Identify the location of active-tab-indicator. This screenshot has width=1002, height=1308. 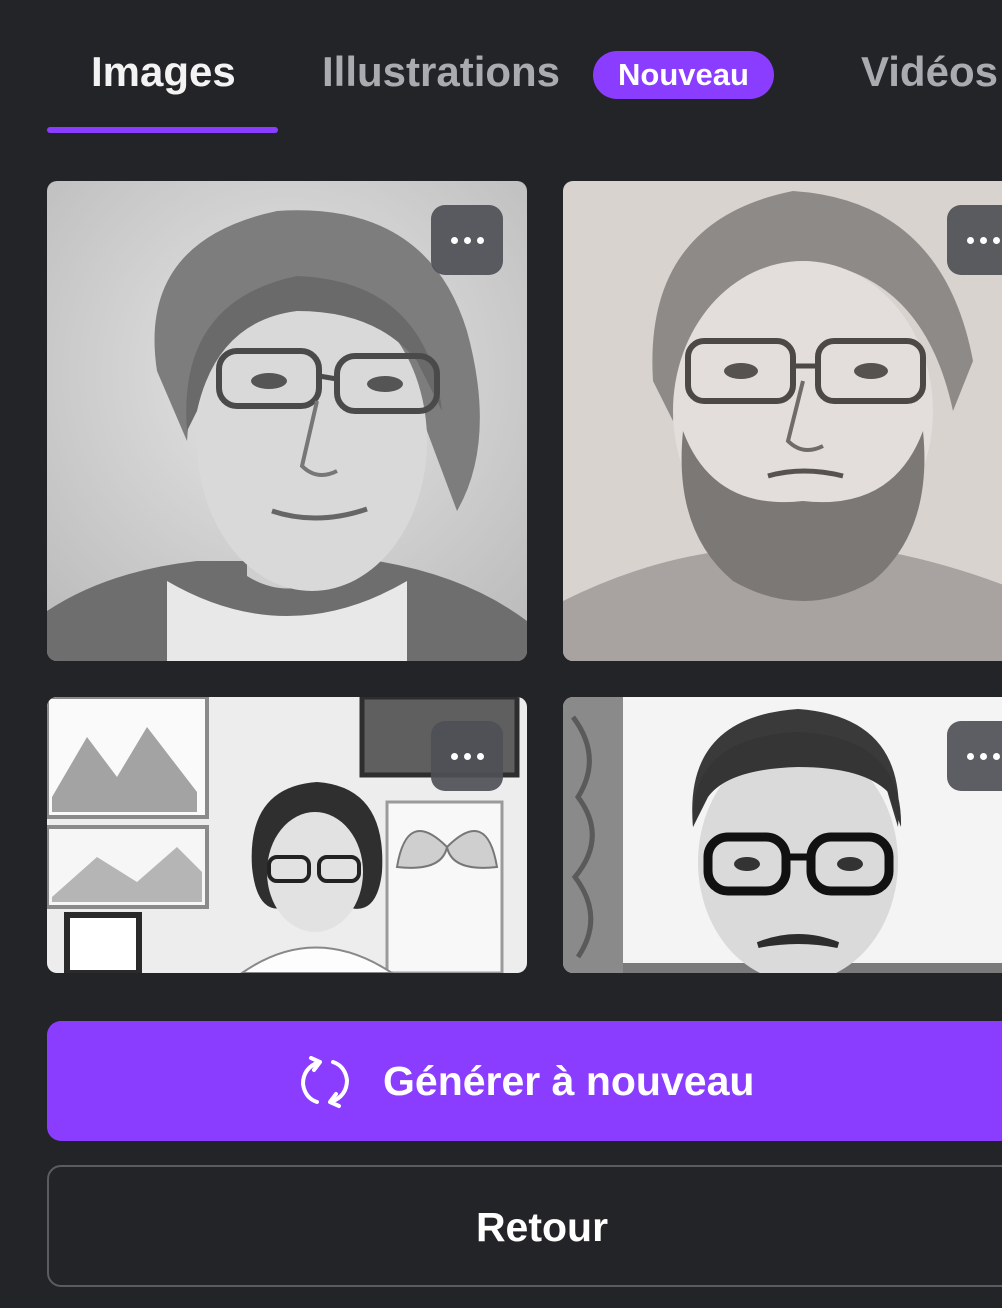
(162, 130).